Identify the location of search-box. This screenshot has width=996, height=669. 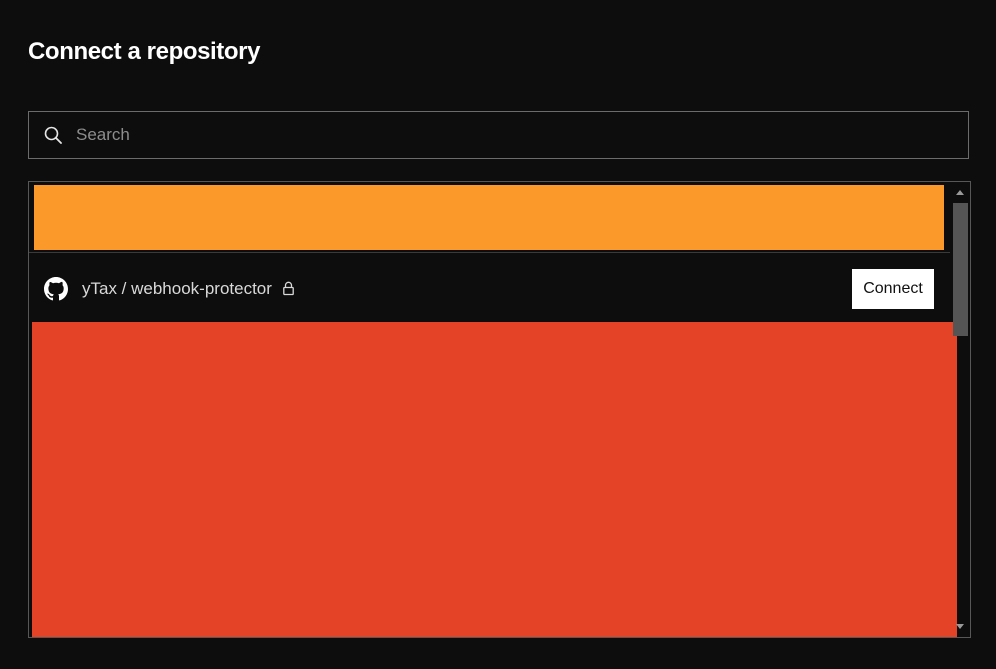
(498, 135).